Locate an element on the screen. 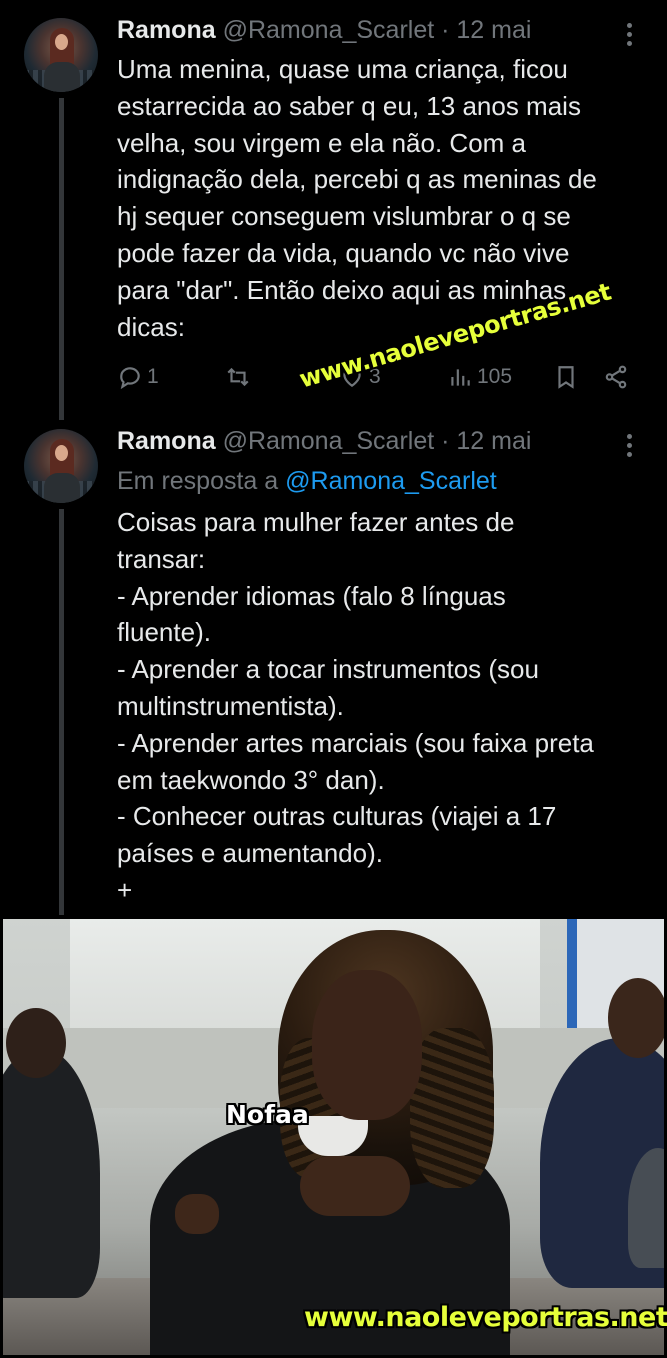 The image size is (667, 1358). retweet-button is located at coordinates (238, 377).